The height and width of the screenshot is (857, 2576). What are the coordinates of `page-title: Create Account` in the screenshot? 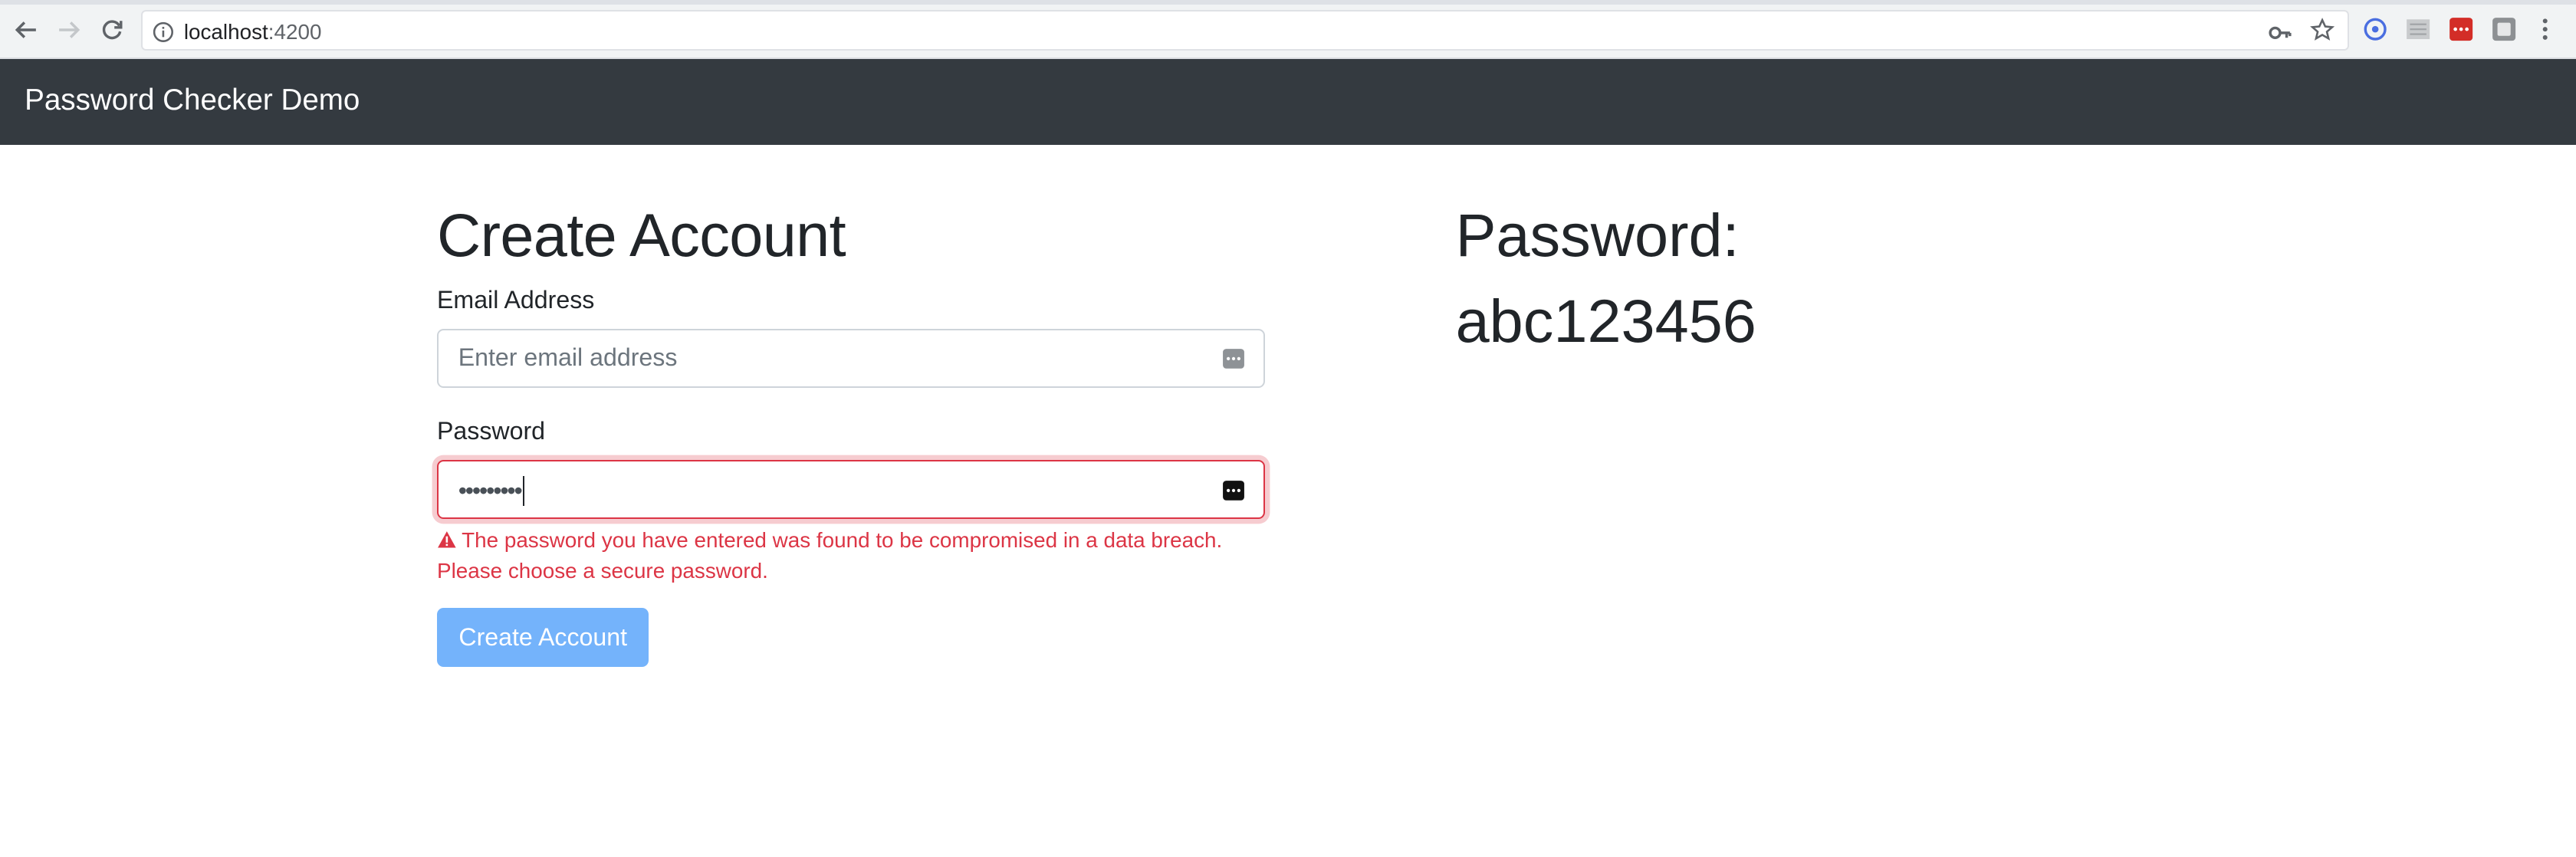 It's located at (641, 235).